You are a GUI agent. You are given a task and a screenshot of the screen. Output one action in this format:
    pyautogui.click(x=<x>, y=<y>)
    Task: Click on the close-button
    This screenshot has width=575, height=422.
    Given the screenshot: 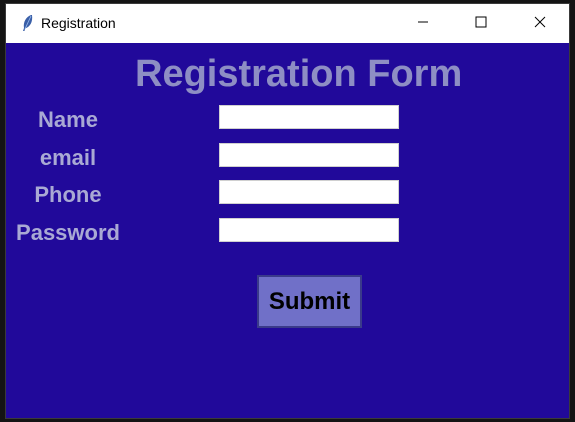 What is the action you would take?
    pyautogui.click(x=540, y=23)
    